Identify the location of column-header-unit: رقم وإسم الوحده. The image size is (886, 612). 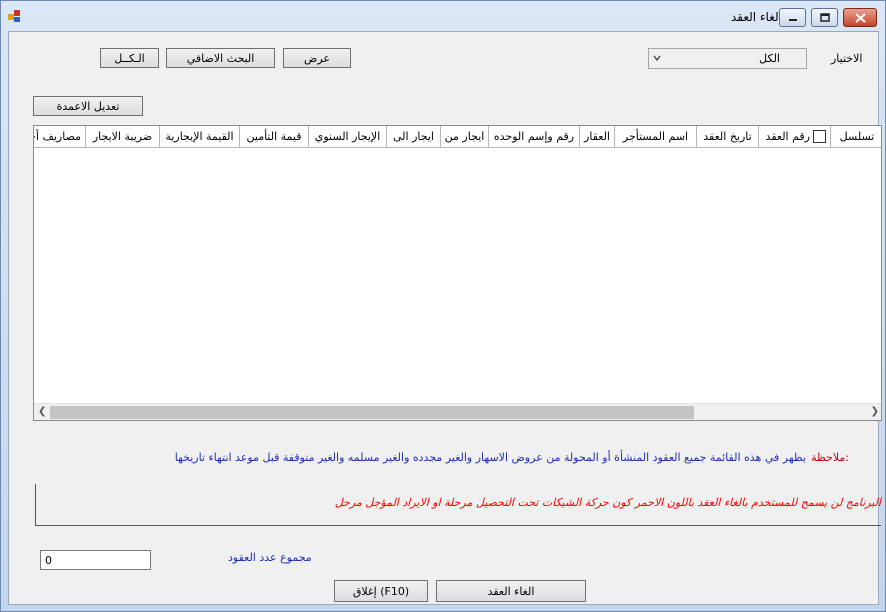
(533, 137).